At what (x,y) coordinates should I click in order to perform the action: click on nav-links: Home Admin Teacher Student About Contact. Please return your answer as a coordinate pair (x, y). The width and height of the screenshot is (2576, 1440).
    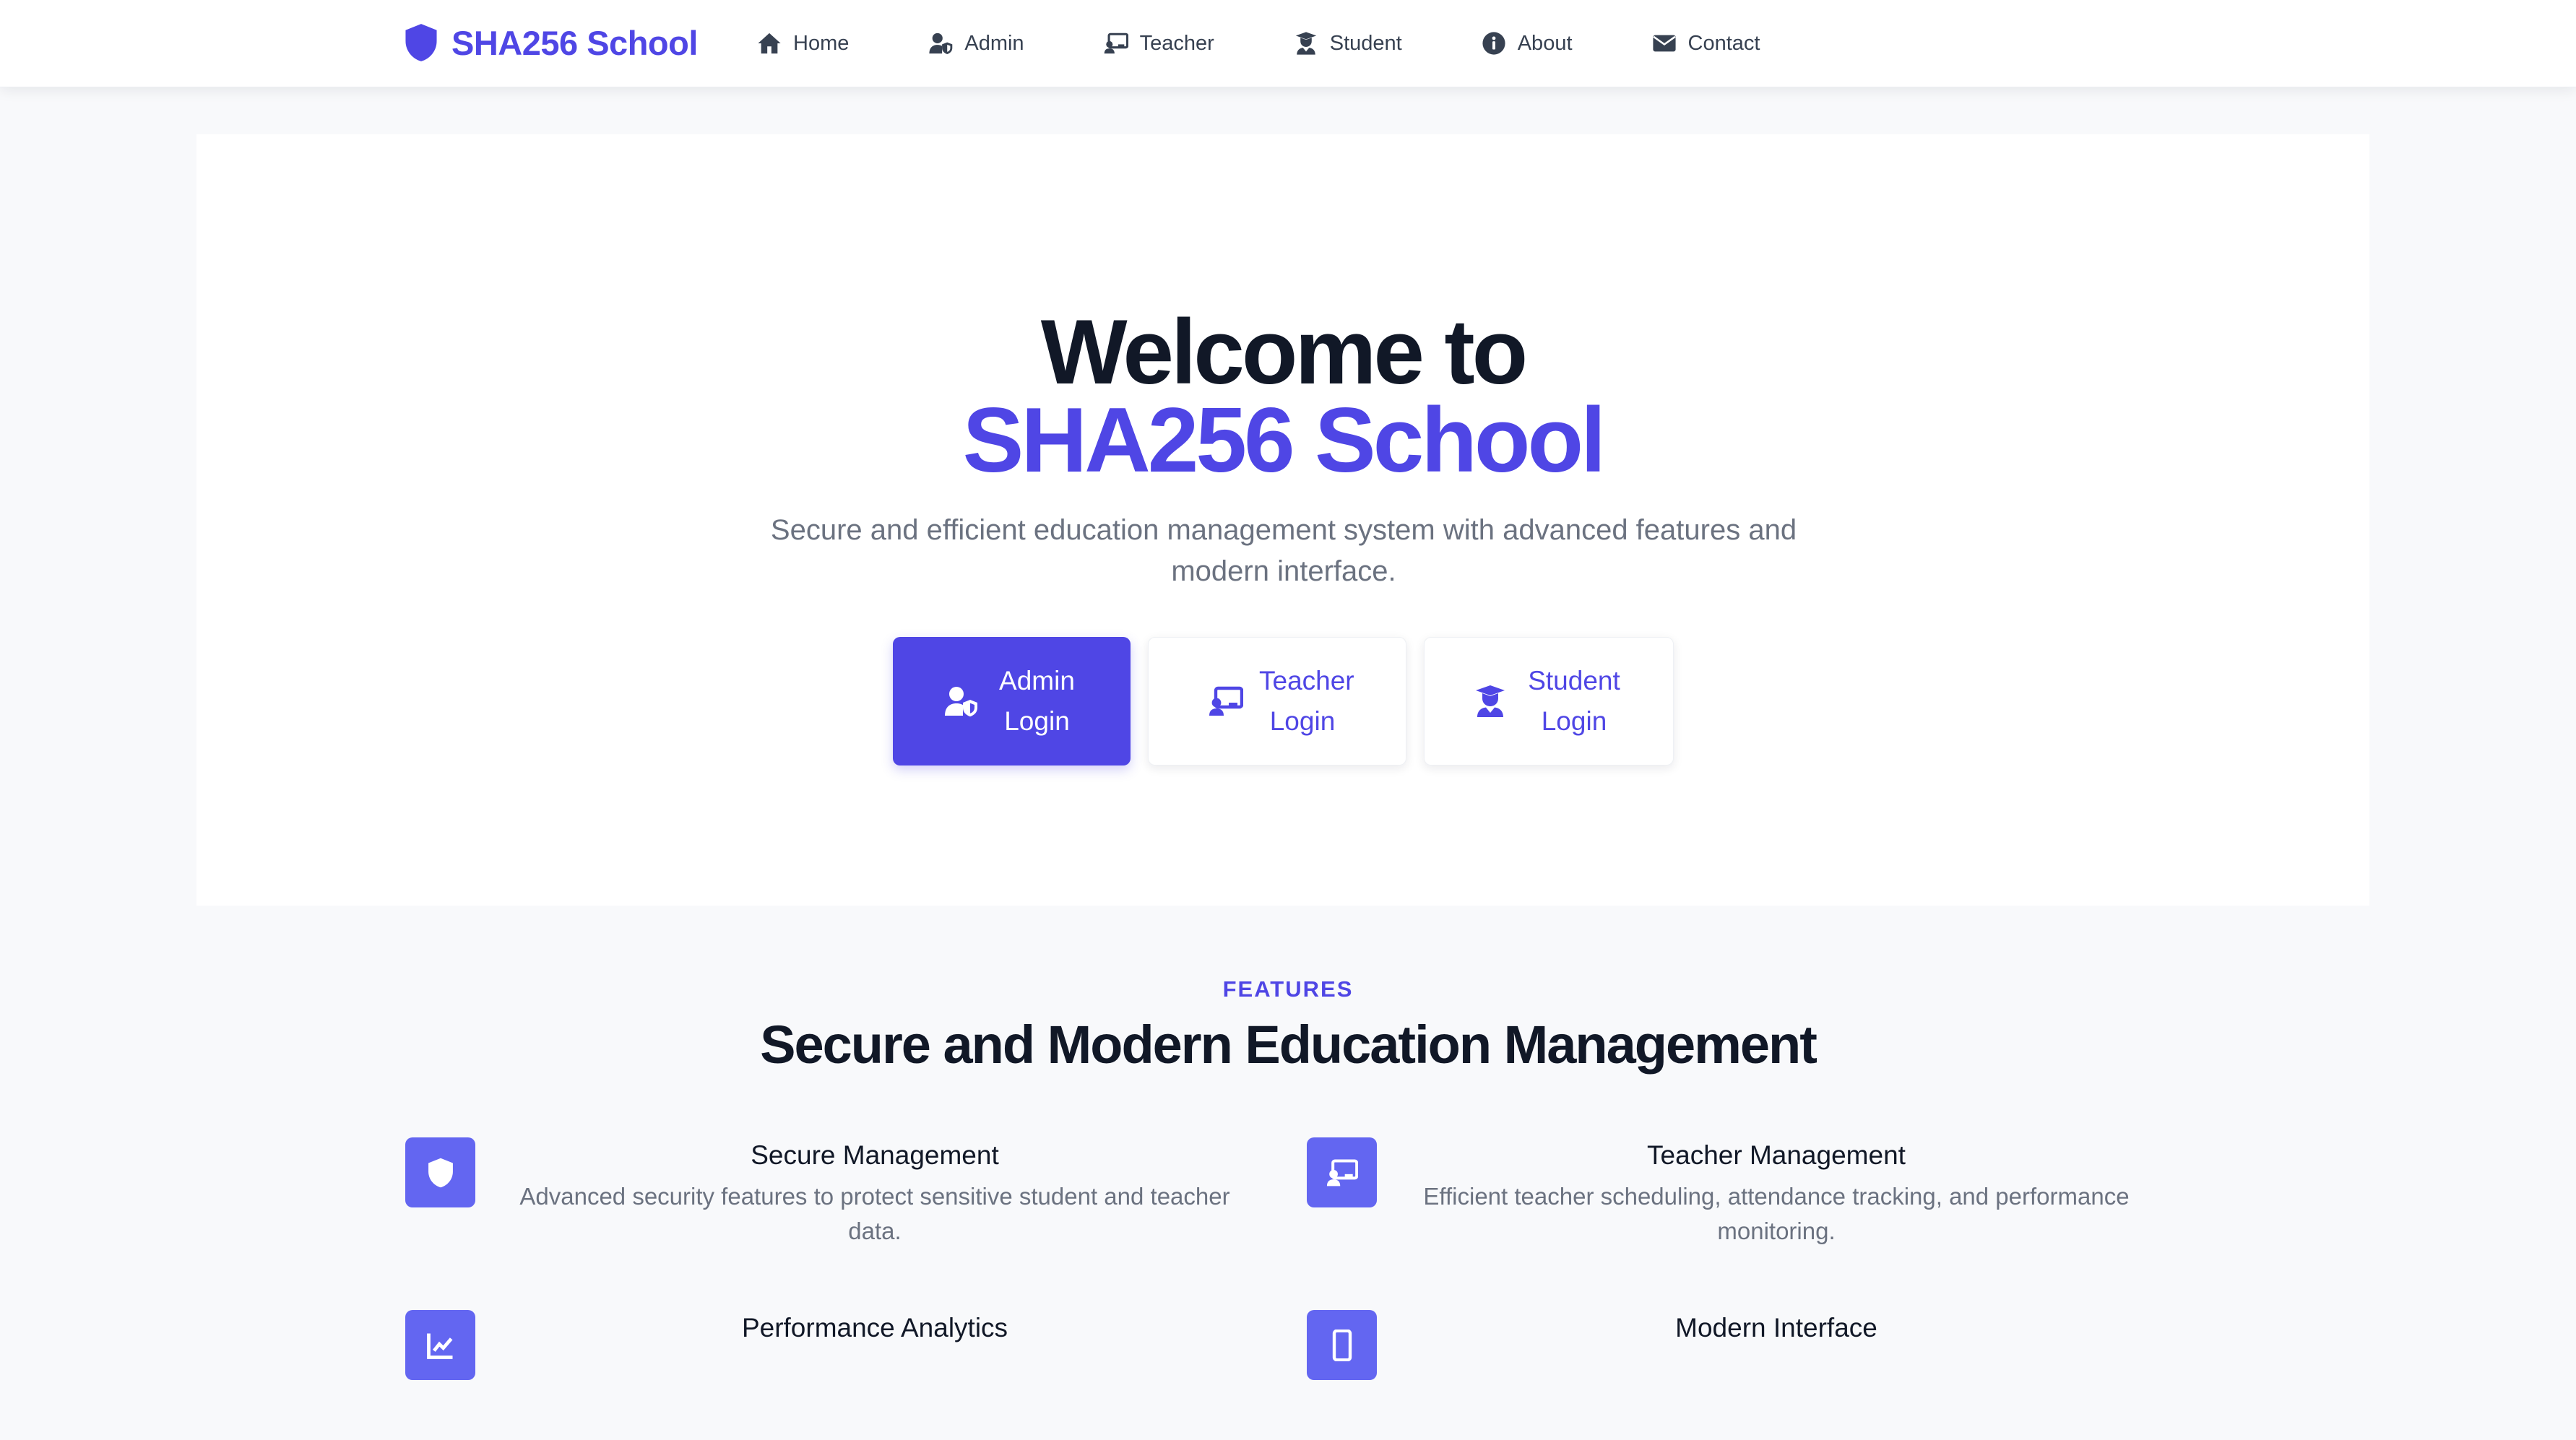
    Looking at the image, I should click on (1258, 43).